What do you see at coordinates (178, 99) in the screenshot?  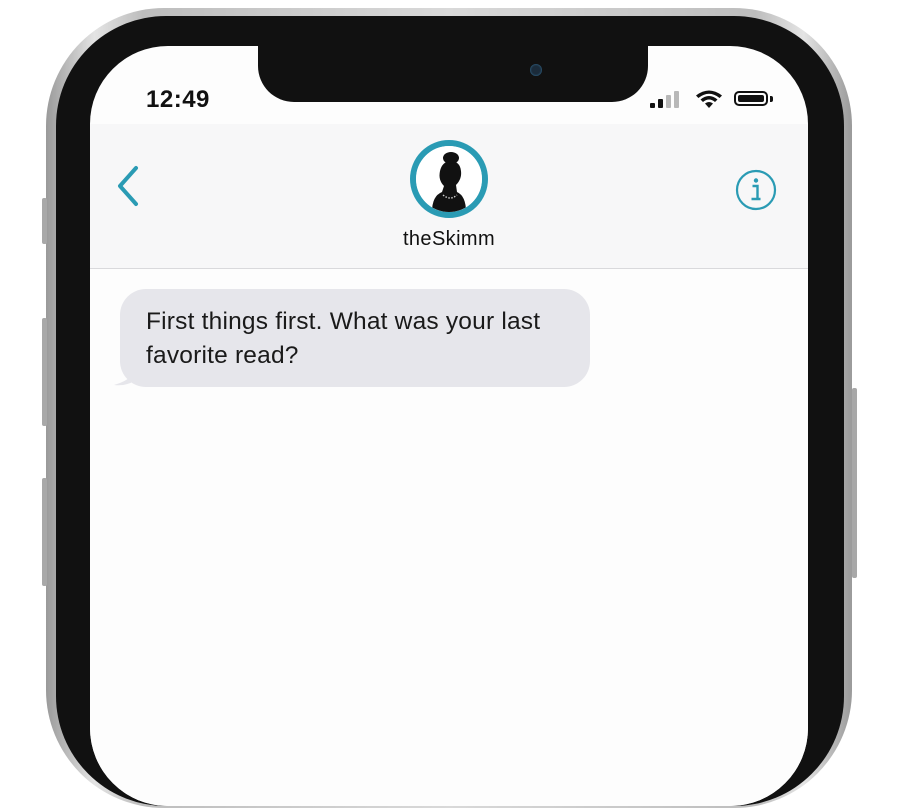 I see `status-time: 12:49` at bounding box center [178, 99].